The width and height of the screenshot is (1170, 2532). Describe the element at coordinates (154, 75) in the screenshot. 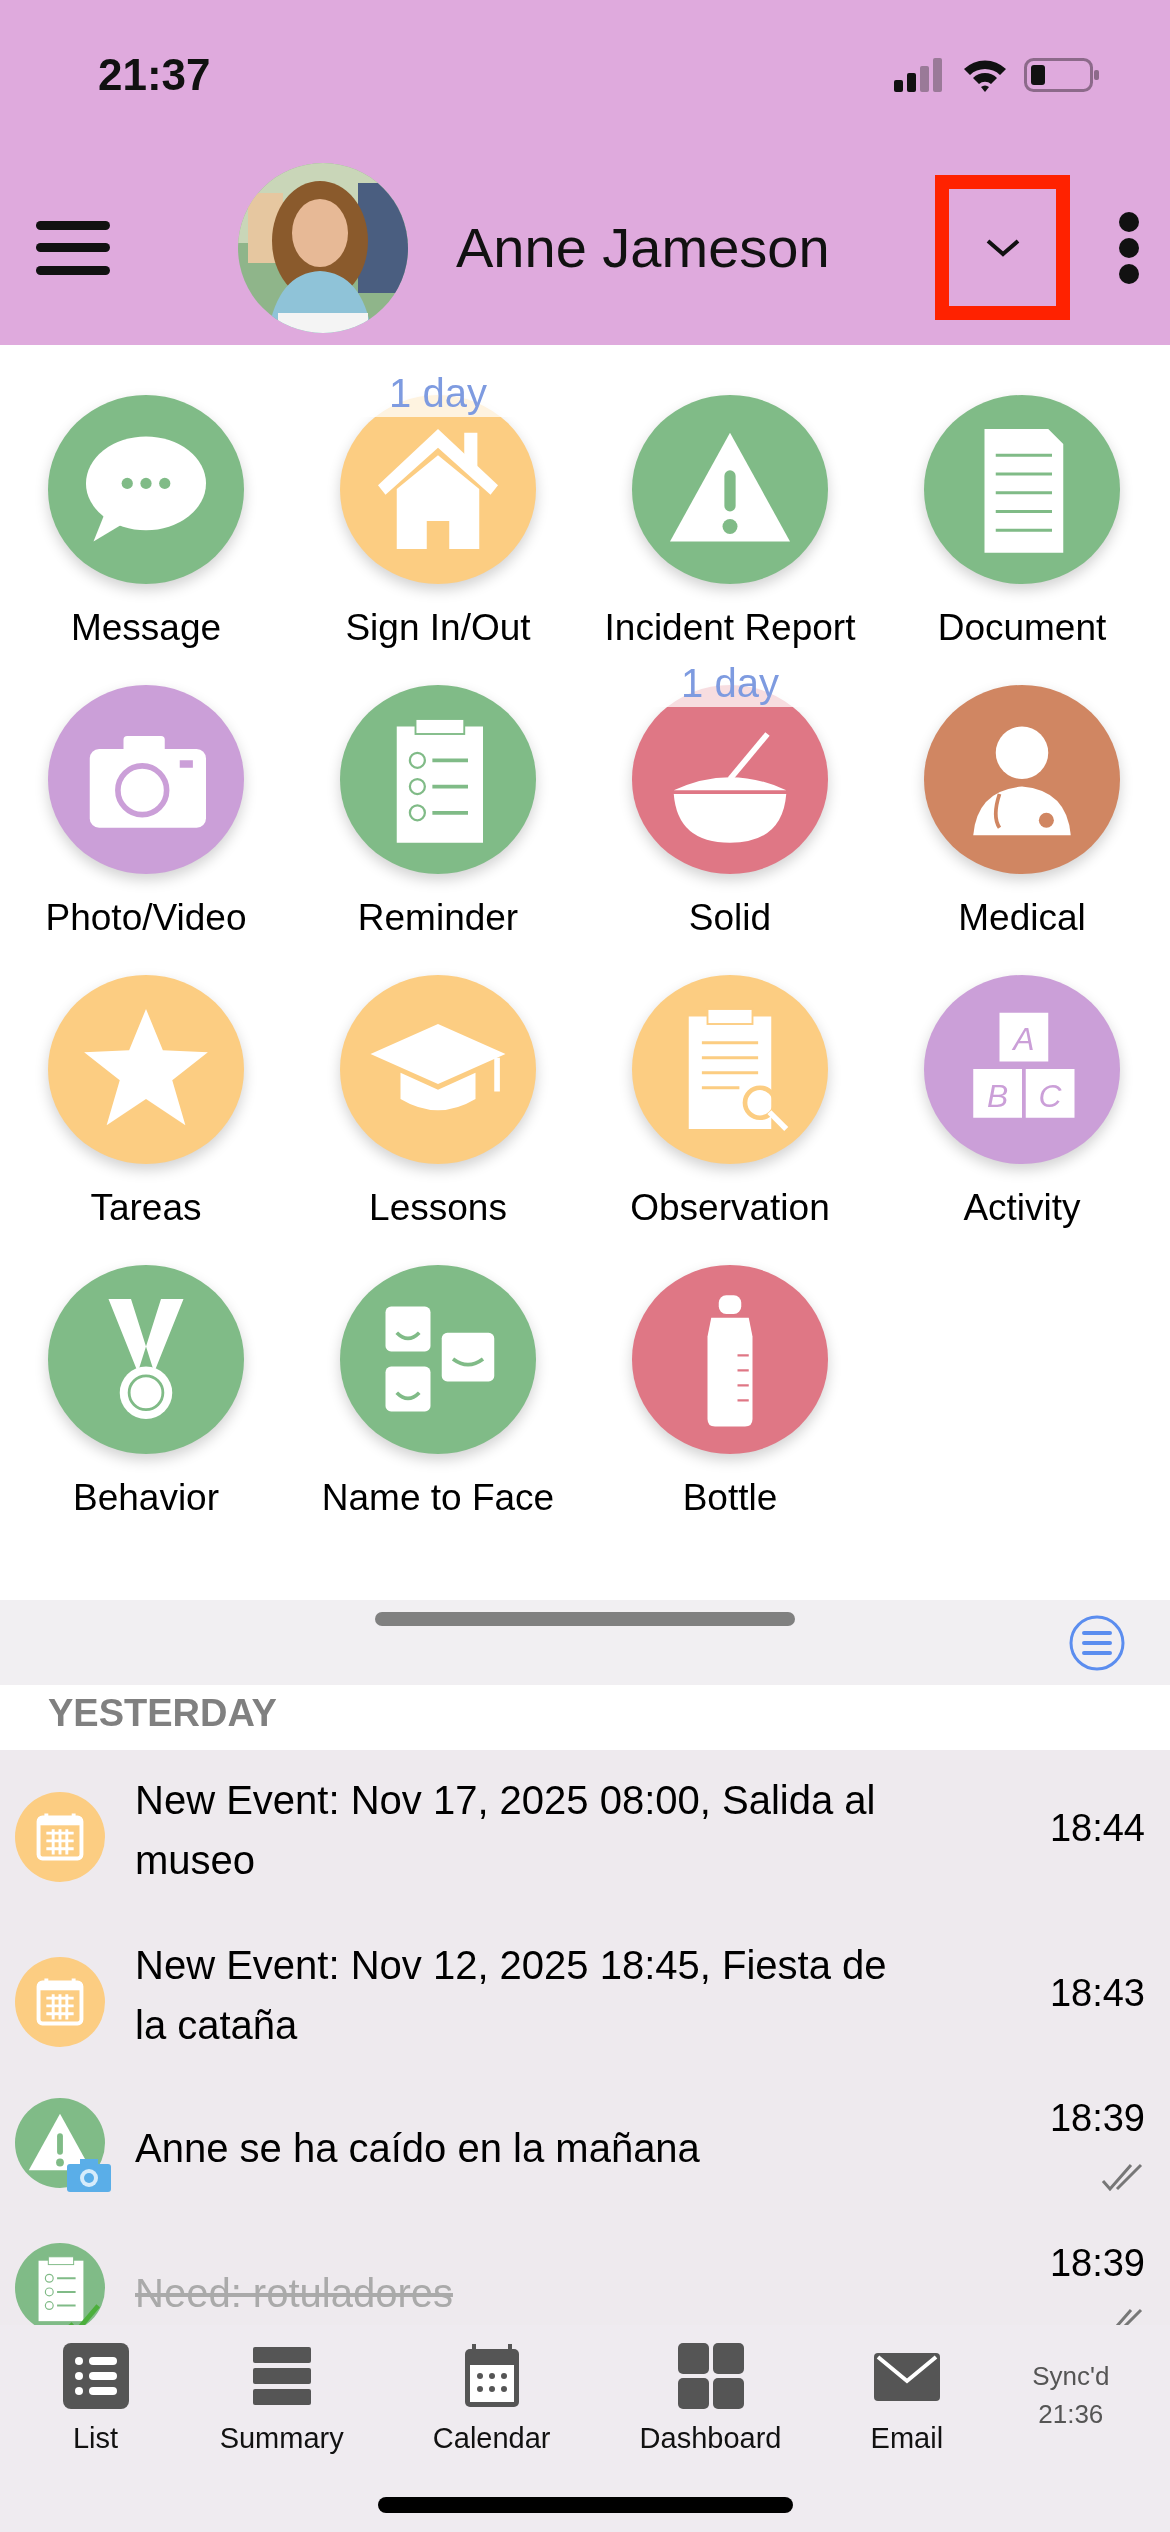

I see `status-time: 21:37` at that location.